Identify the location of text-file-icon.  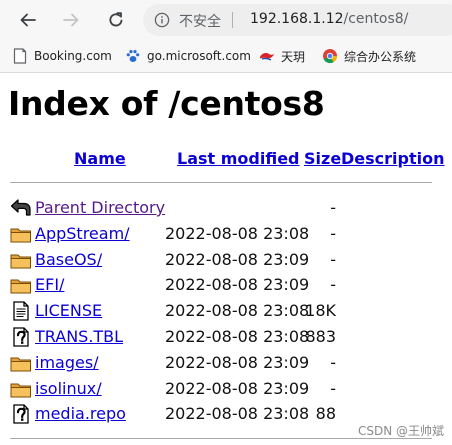
(21, 311).